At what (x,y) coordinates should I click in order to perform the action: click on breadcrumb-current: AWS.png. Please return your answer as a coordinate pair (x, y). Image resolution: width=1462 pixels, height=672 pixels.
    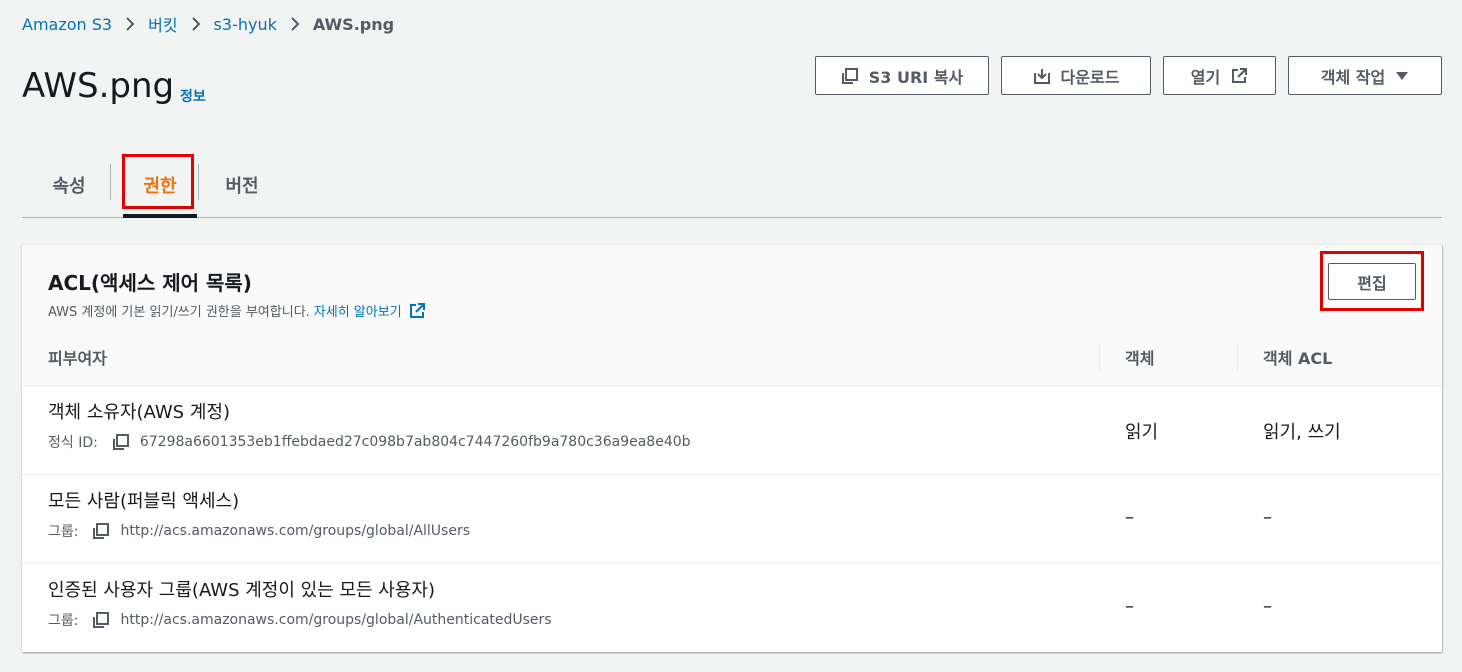
    Looking at the image, I should click on (353, 24).